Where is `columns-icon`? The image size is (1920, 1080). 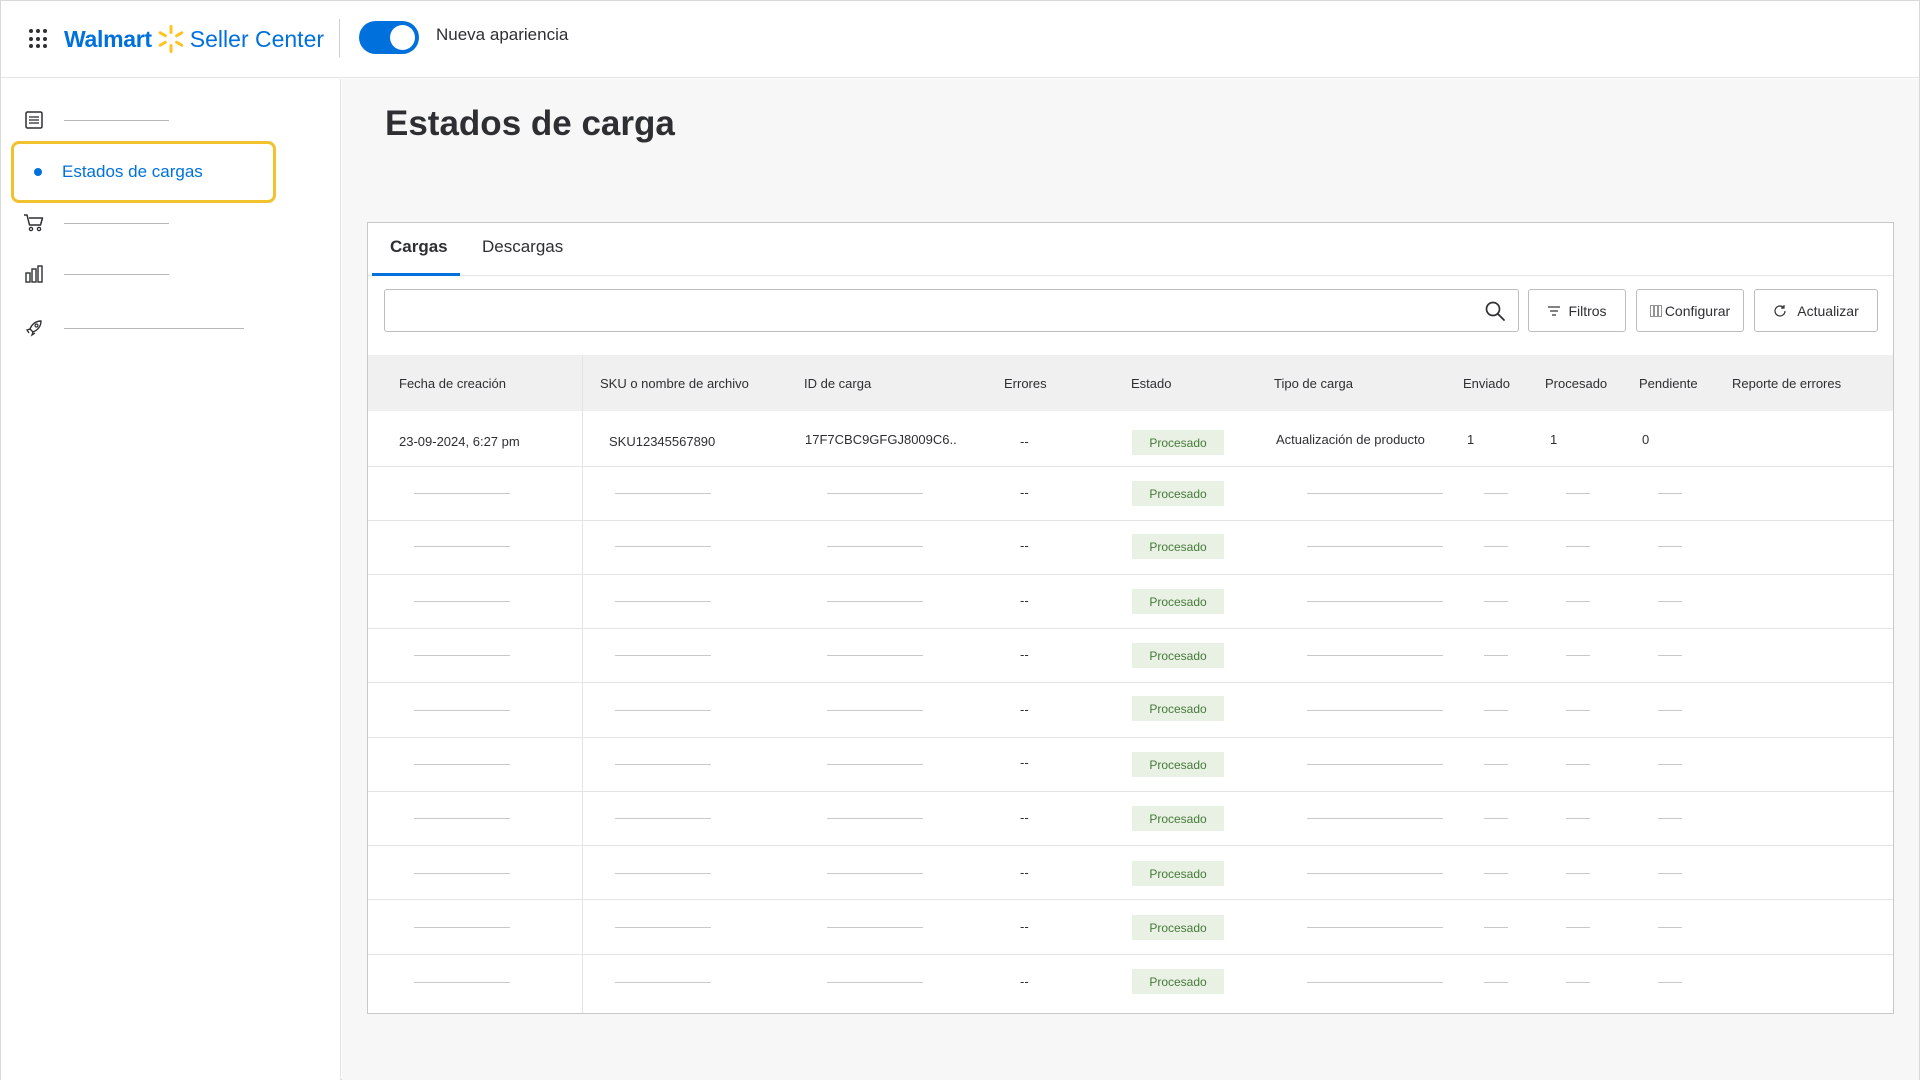
columns-icon is located at coordinates (1655, 310).